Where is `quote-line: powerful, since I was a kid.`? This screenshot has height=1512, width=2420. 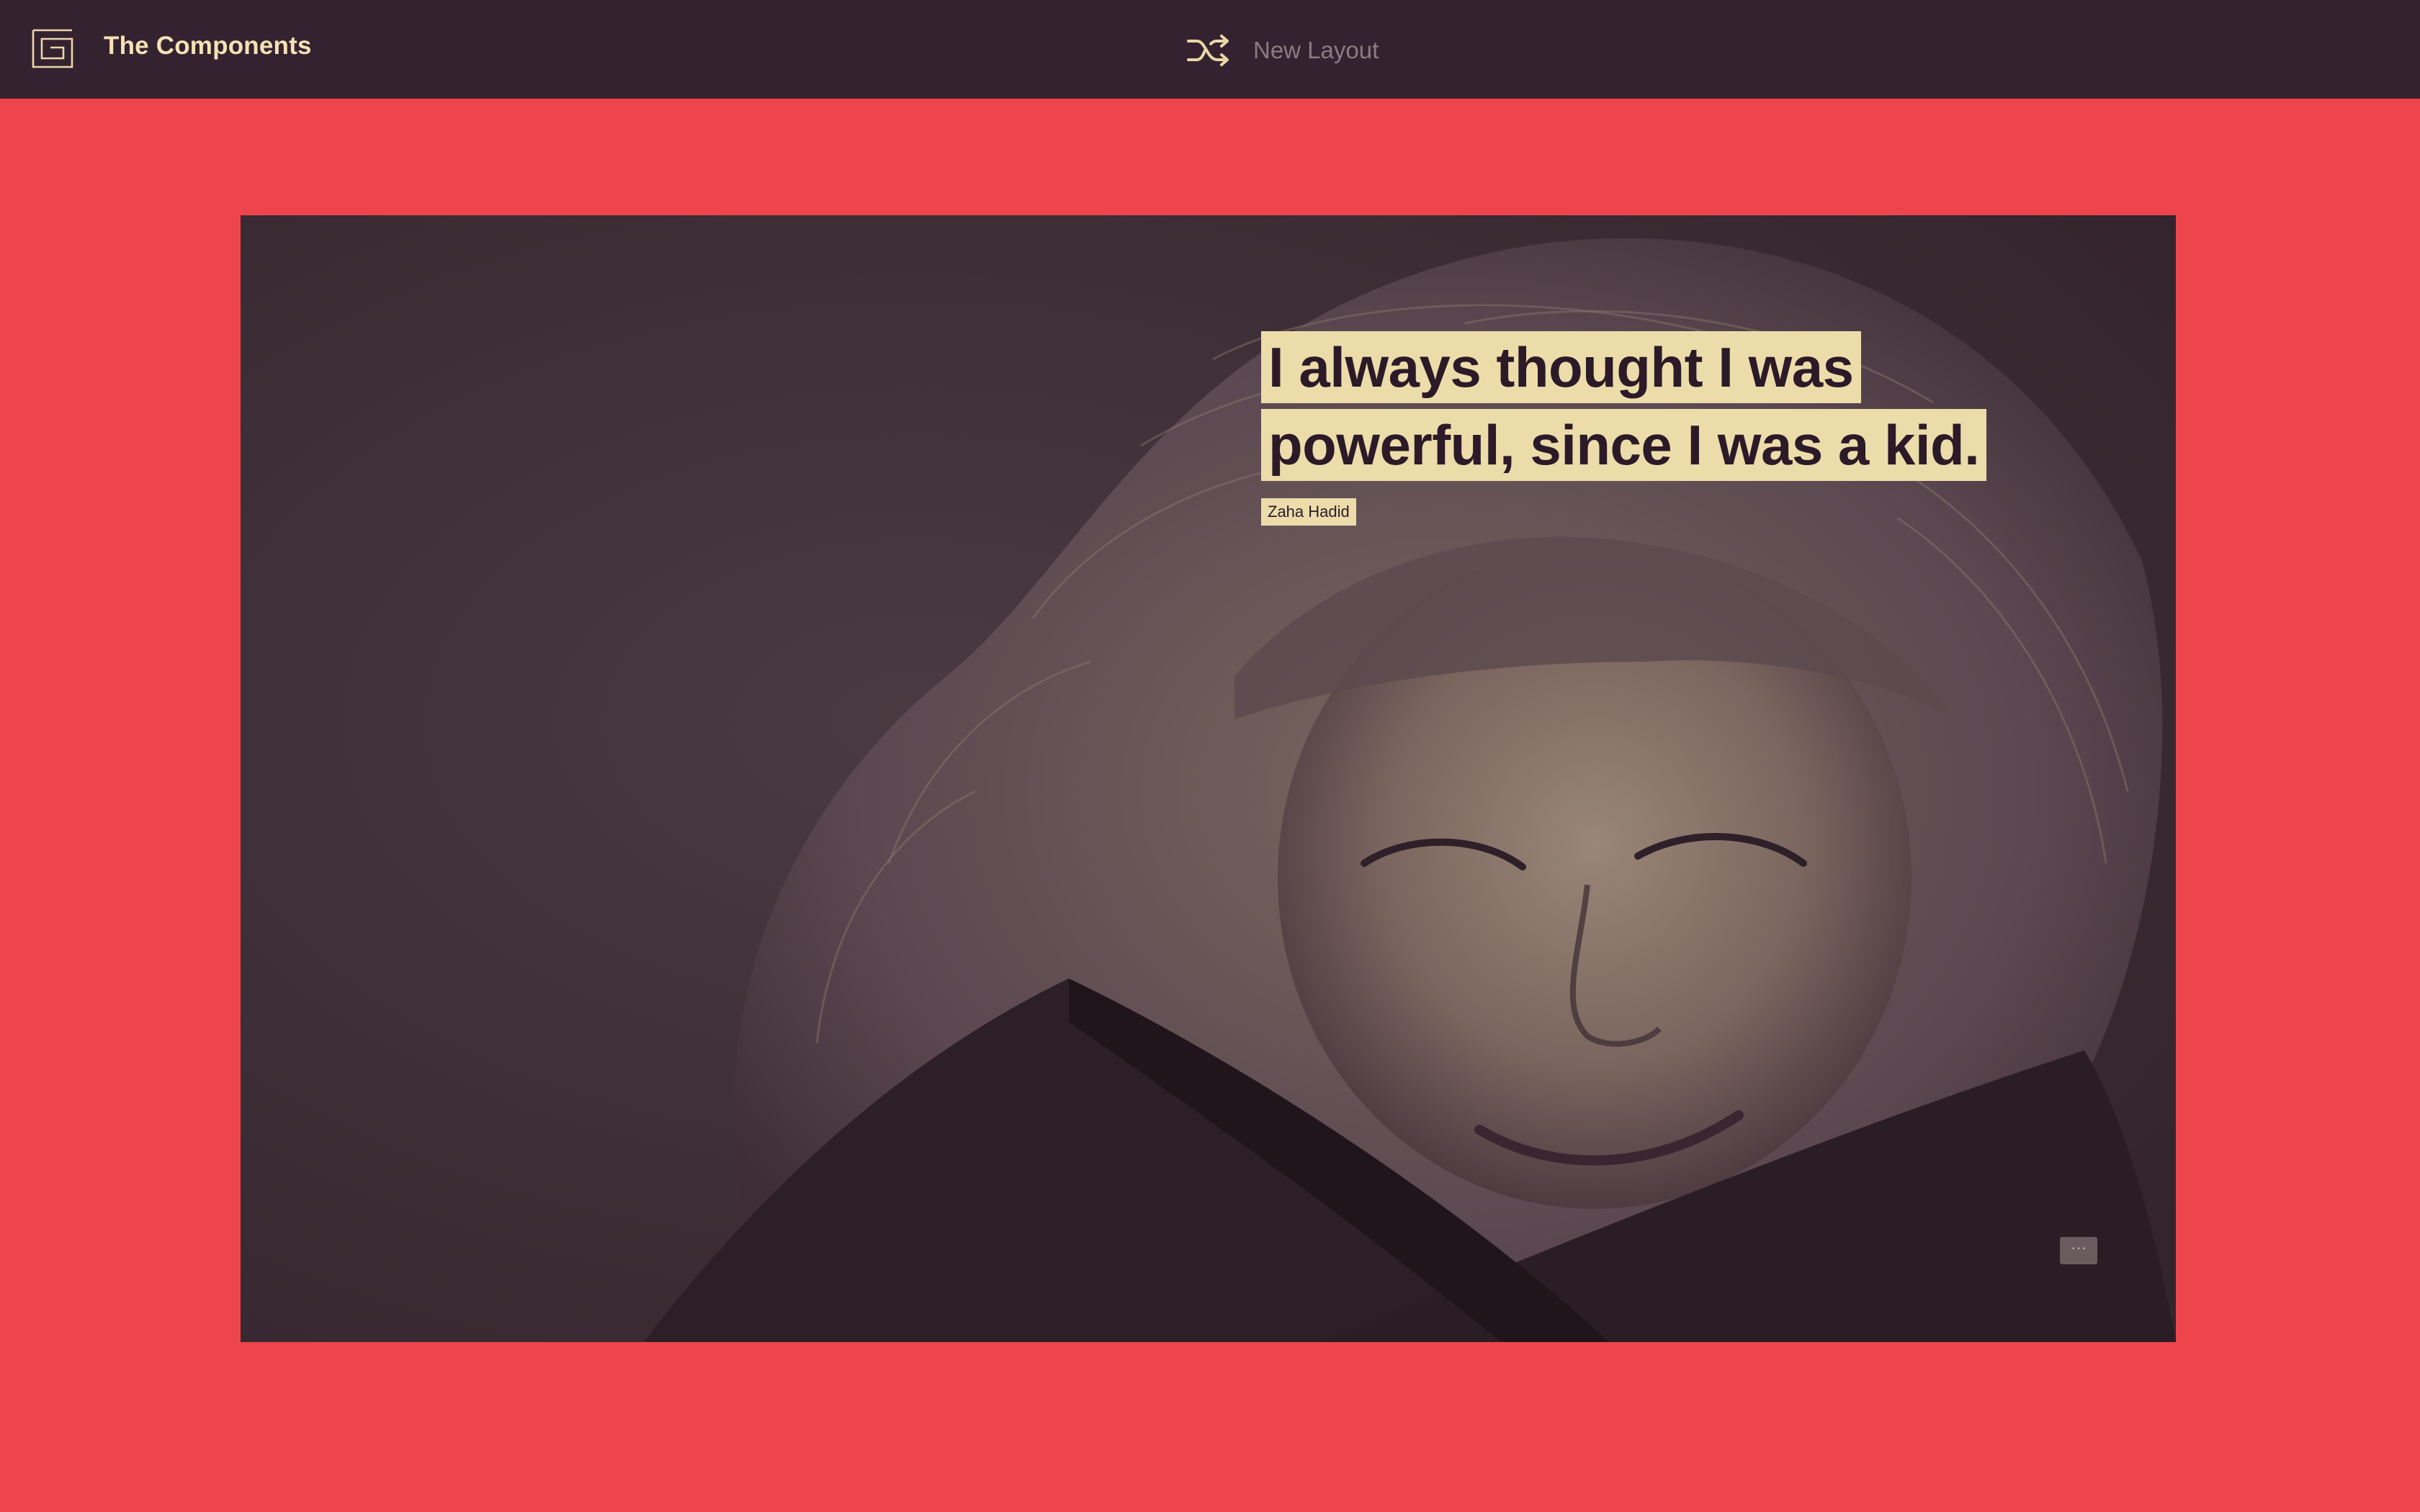
quote-line: powerful, since I was a kid. is located at coordinates (1624, 445).